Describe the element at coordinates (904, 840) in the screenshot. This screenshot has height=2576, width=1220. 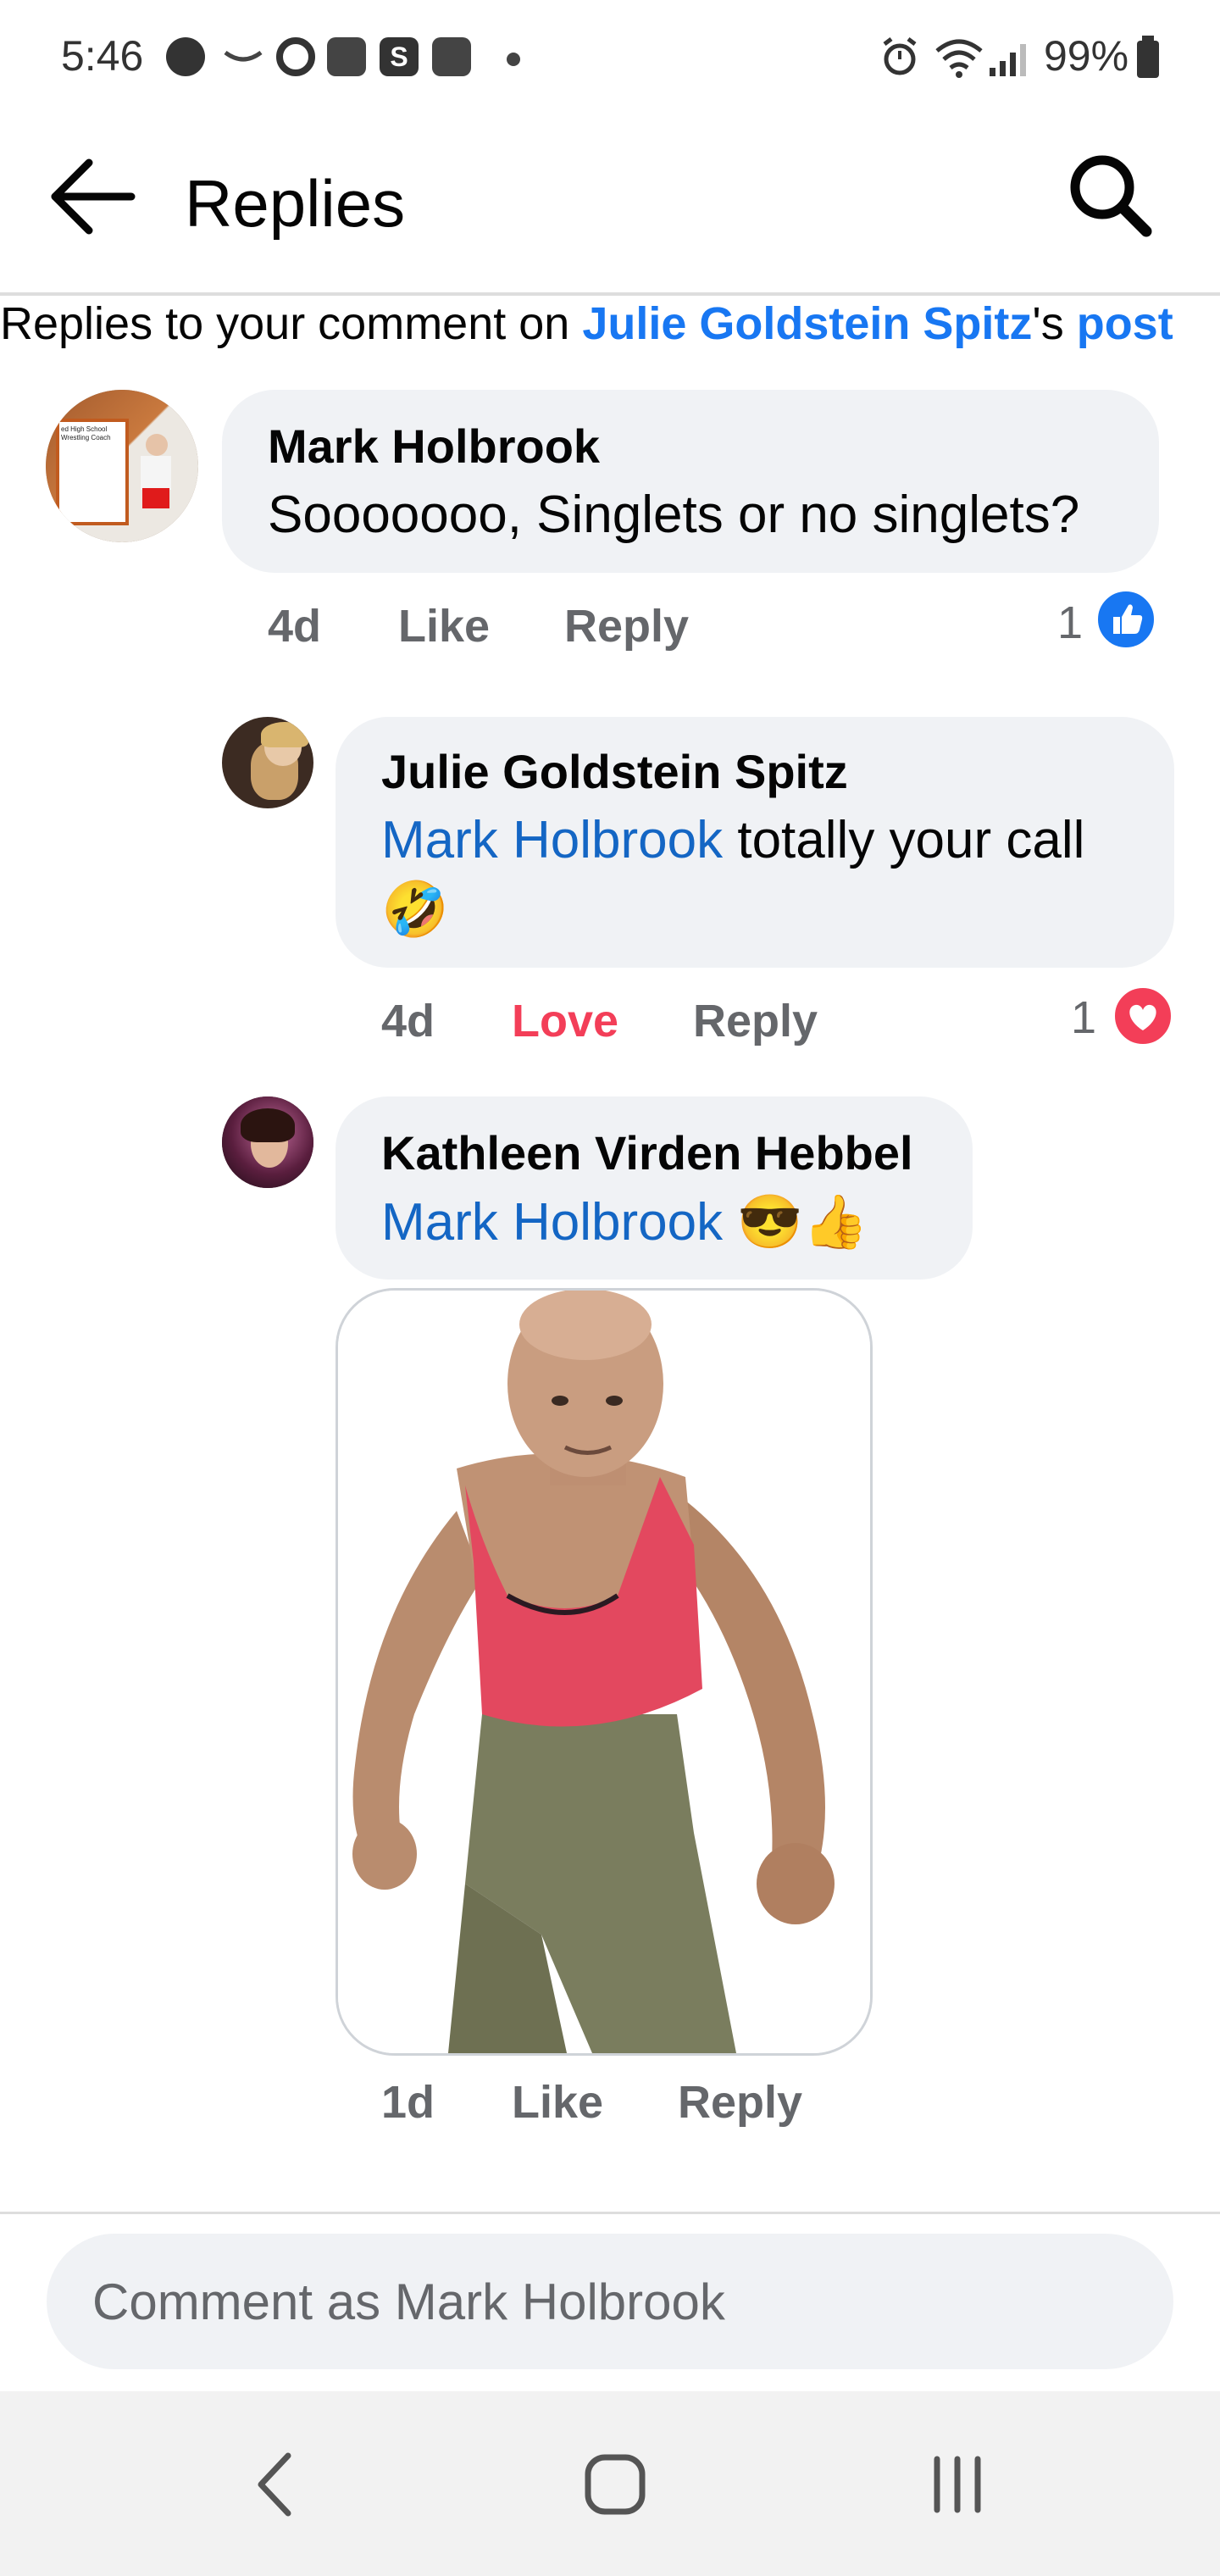
I see `comment-text-body: totally your call` at that location.